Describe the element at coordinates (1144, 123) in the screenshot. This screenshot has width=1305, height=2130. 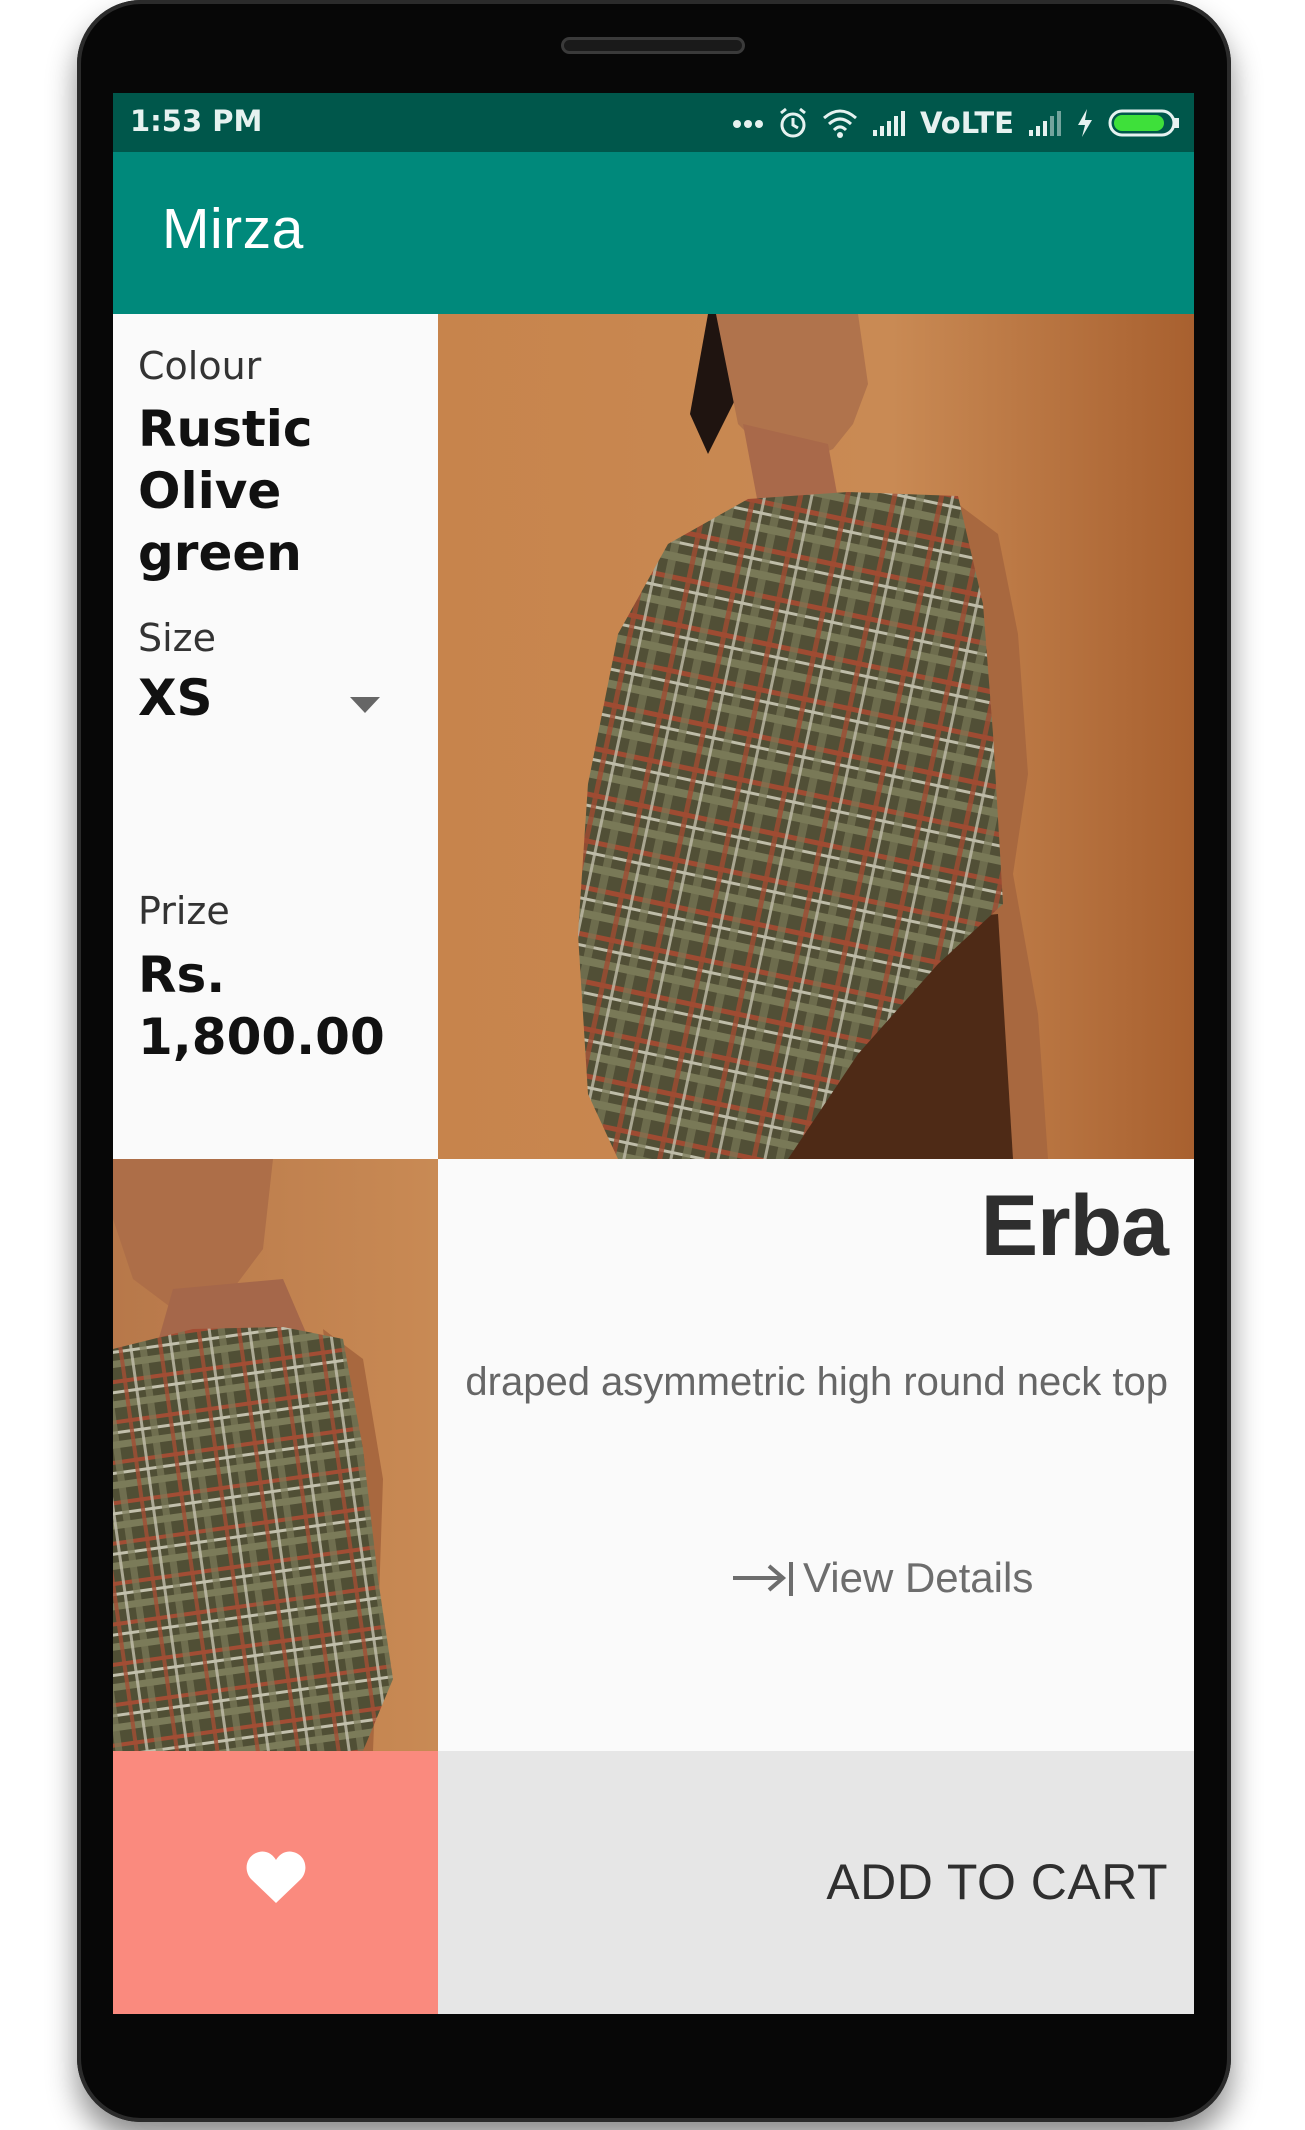
I see `battery-icon` at that location.